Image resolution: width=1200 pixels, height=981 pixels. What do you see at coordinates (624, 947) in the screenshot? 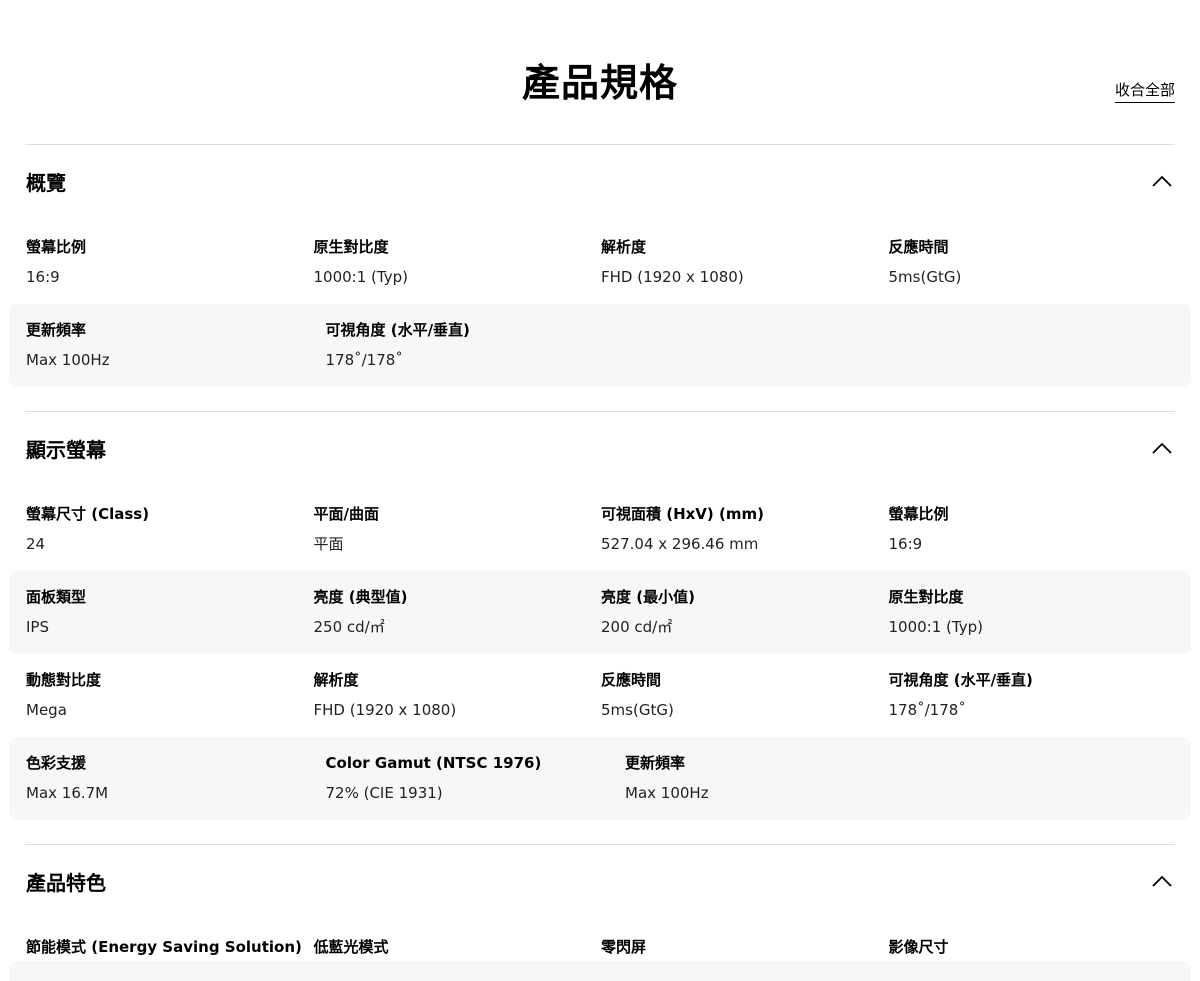
I see `spec-label: 零閃屏` at bounding box center [624, 947].